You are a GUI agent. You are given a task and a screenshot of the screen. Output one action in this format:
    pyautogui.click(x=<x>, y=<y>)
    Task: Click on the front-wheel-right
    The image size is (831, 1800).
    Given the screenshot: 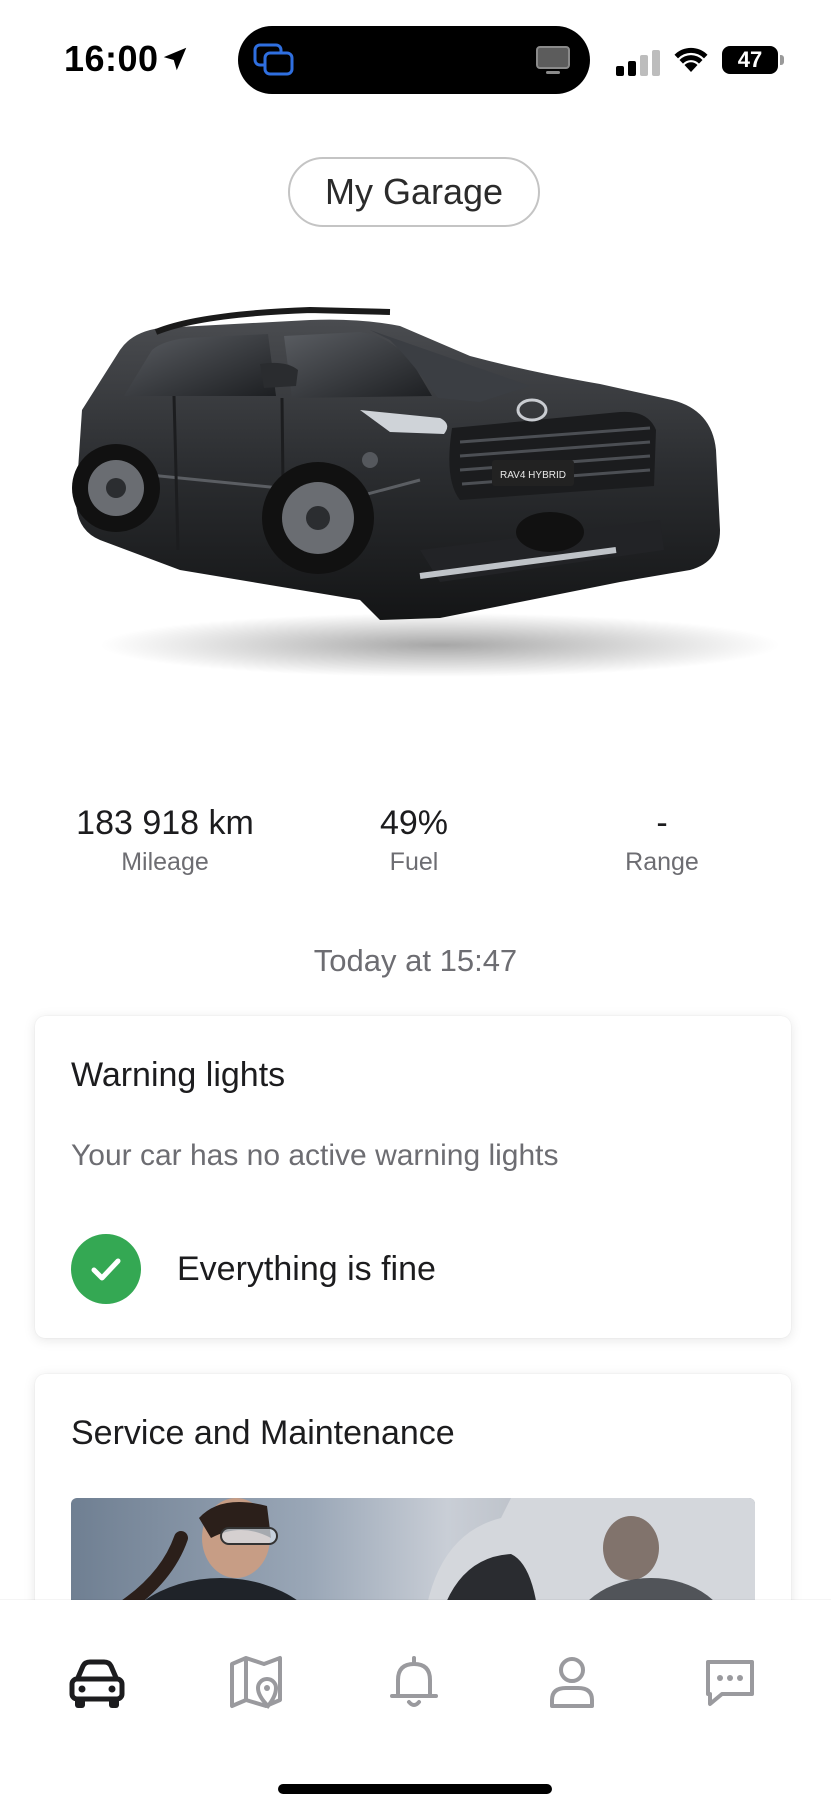 What is the action you would take?
    pyautogui.click(x=550, y=532)
    